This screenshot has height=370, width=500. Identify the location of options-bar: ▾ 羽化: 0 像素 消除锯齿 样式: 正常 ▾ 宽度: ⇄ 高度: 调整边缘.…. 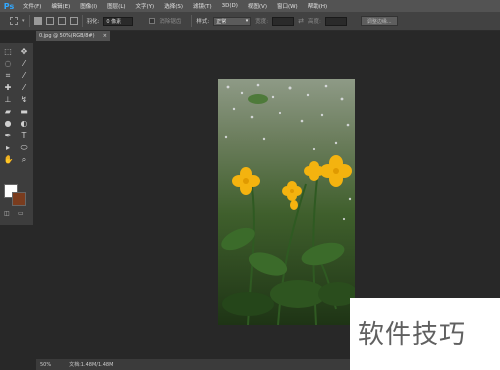
(250, 21).